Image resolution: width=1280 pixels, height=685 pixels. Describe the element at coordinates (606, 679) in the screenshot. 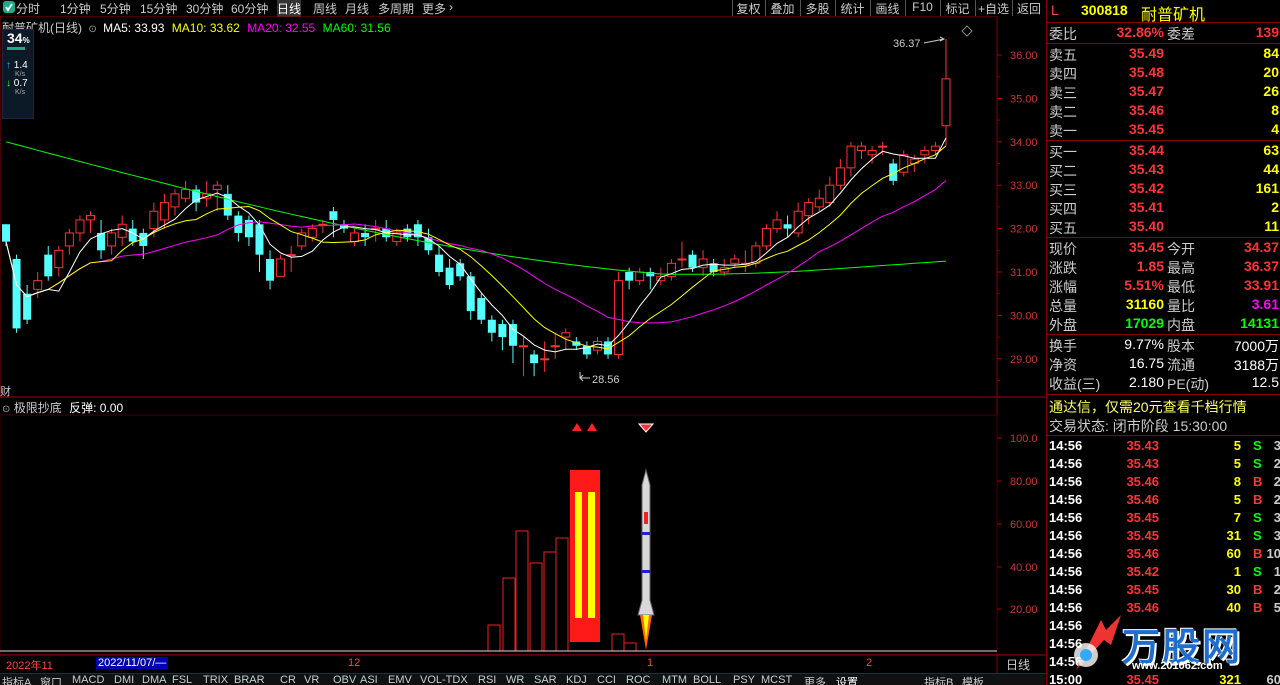

I see `indicator-tab: CCI` at that location.